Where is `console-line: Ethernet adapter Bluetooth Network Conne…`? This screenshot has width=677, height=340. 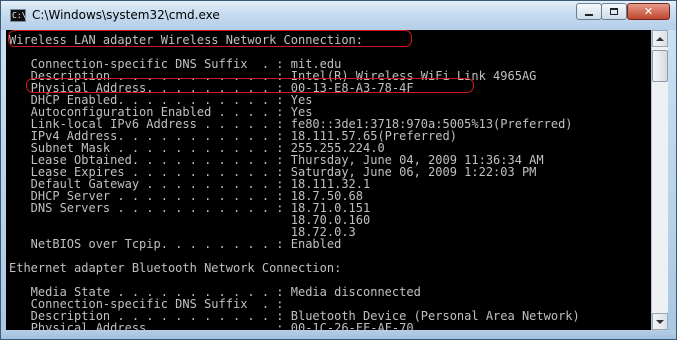
console-line: Ethernet adapter Bluetooth Network Conne… is located at coordinates (175, 268).